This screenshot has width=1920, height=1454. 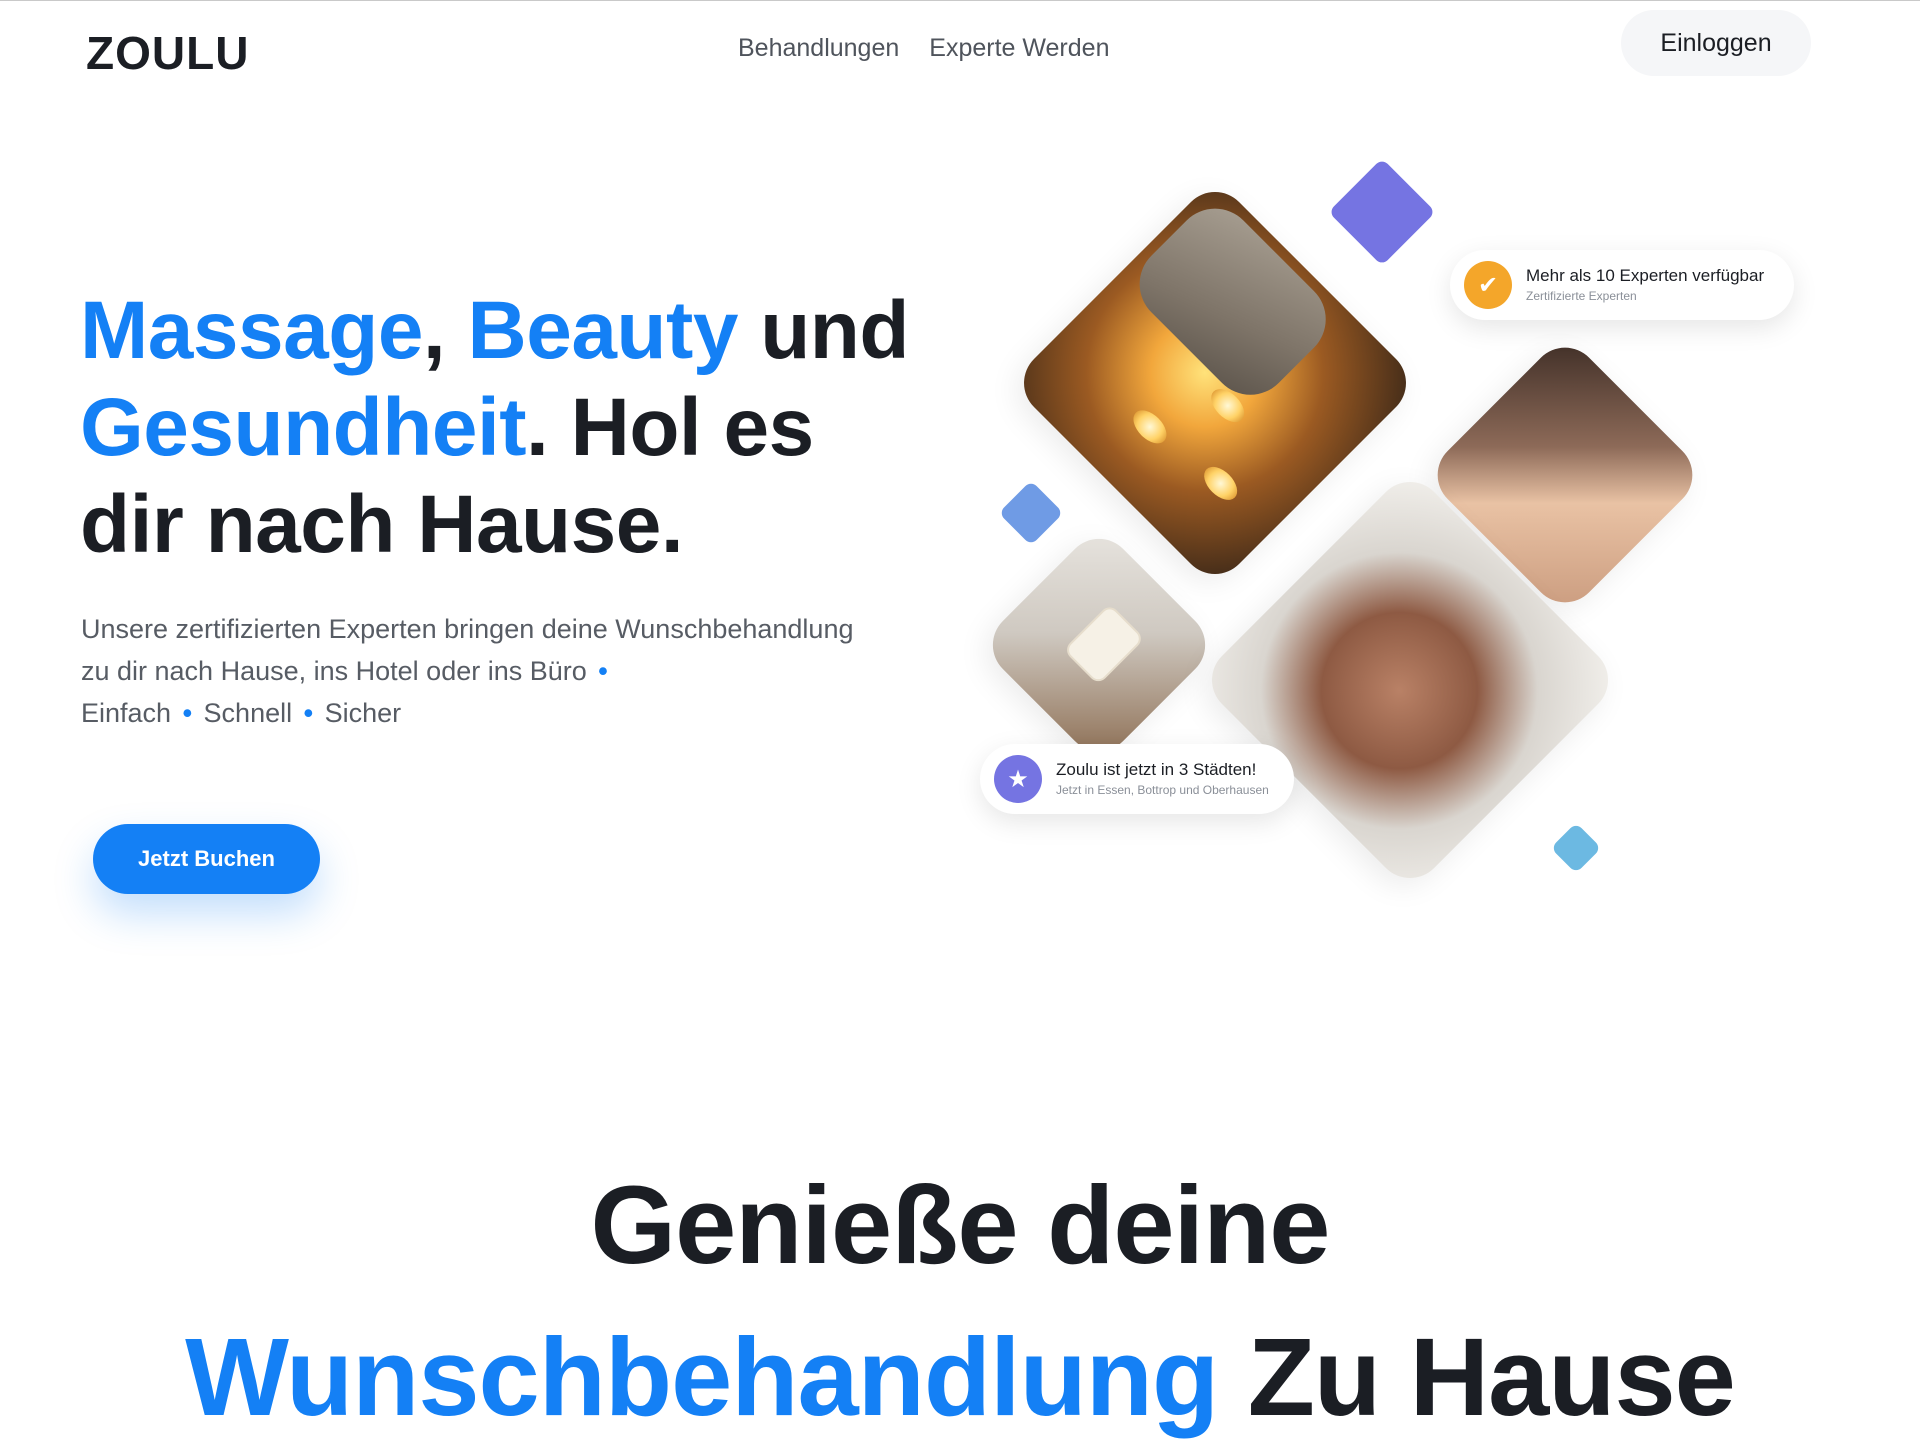 What do you see at coordinates (1031, 513) in the screenshot?
I see `decorative-diamond-blue` at bounding box center [1031, 513].